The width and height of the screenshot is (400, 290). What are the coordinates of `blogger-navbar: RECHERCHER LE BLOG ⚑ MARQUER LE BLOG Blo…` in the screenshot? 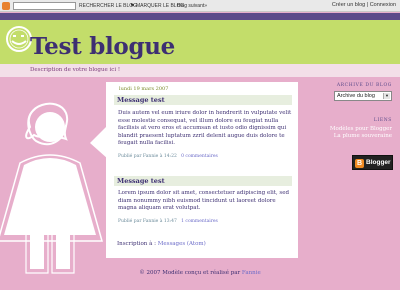 It's located at (200, 6).